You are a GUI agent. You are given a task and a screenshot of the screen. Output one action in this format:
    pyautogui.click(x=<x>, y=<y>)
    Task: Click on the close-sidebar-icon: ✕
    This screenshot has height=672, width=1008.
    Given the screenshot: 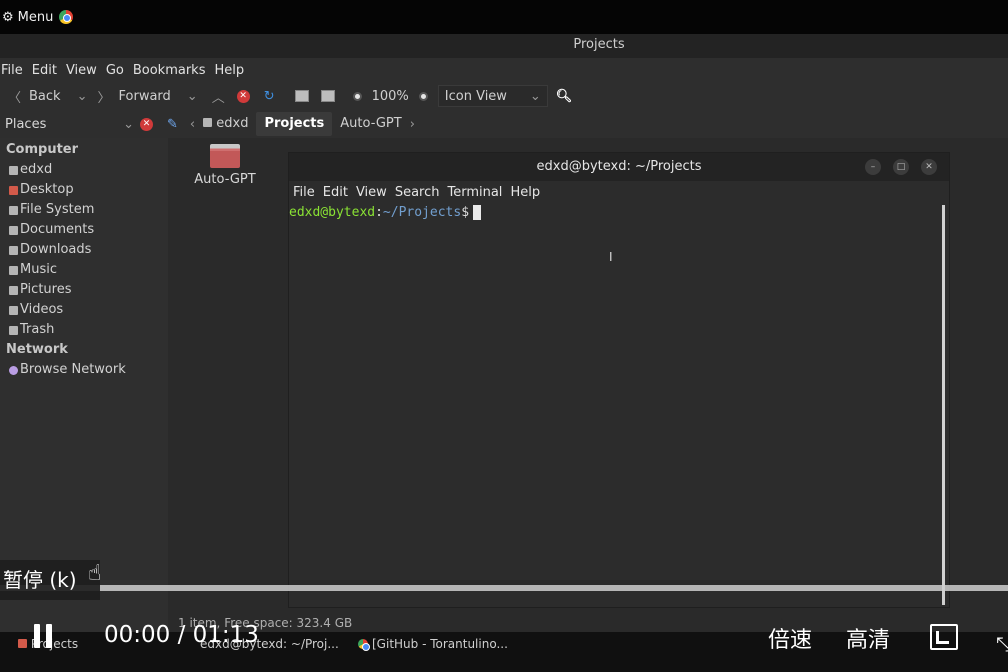 What is the action you would take?
    pyautogui.click(x=146, y=124)
    